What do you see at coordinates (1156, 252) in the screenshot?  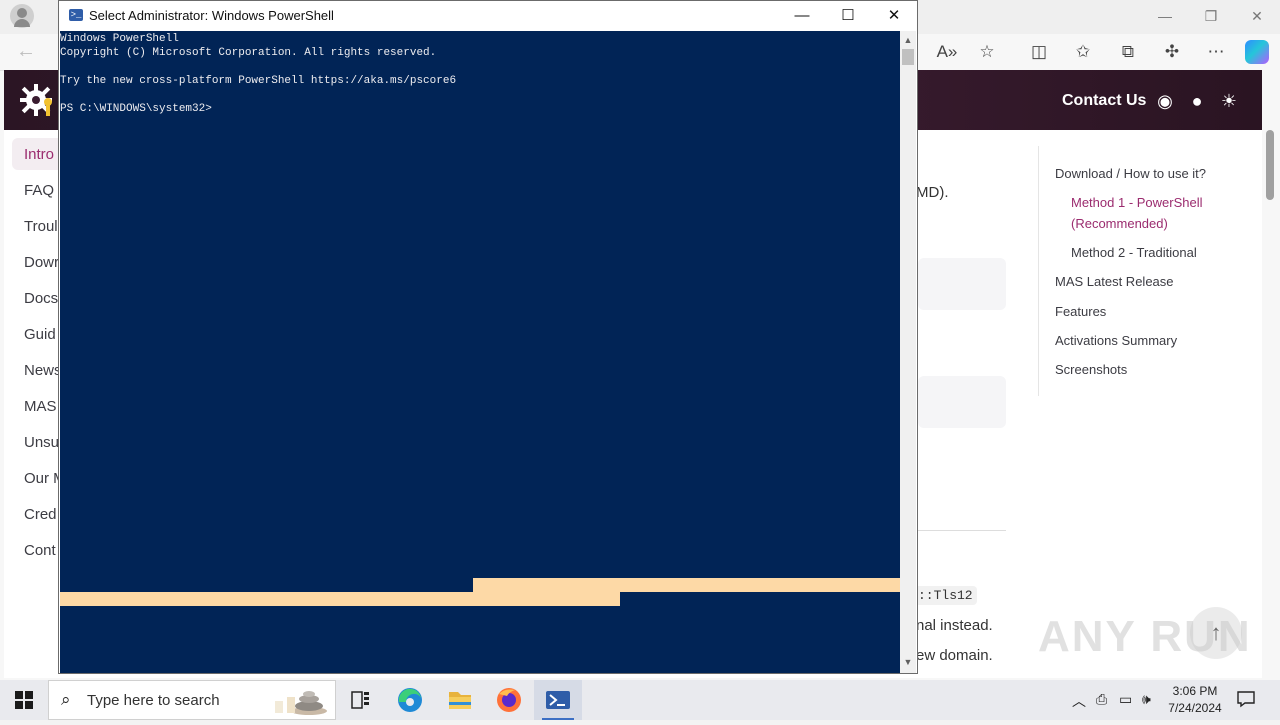 I see `outline-item-method-2: Method 2 - Traditional` at bounding box center [1156, 252].